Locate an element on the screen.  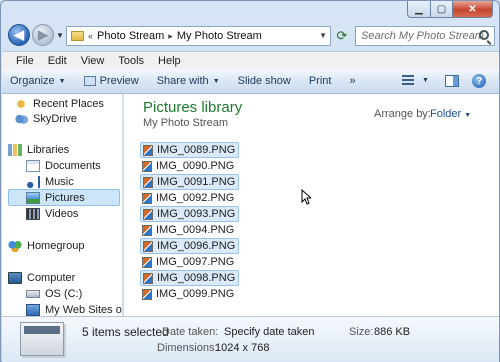
file-name: IMG_0093.PNG is located at coordinates (196, 214).